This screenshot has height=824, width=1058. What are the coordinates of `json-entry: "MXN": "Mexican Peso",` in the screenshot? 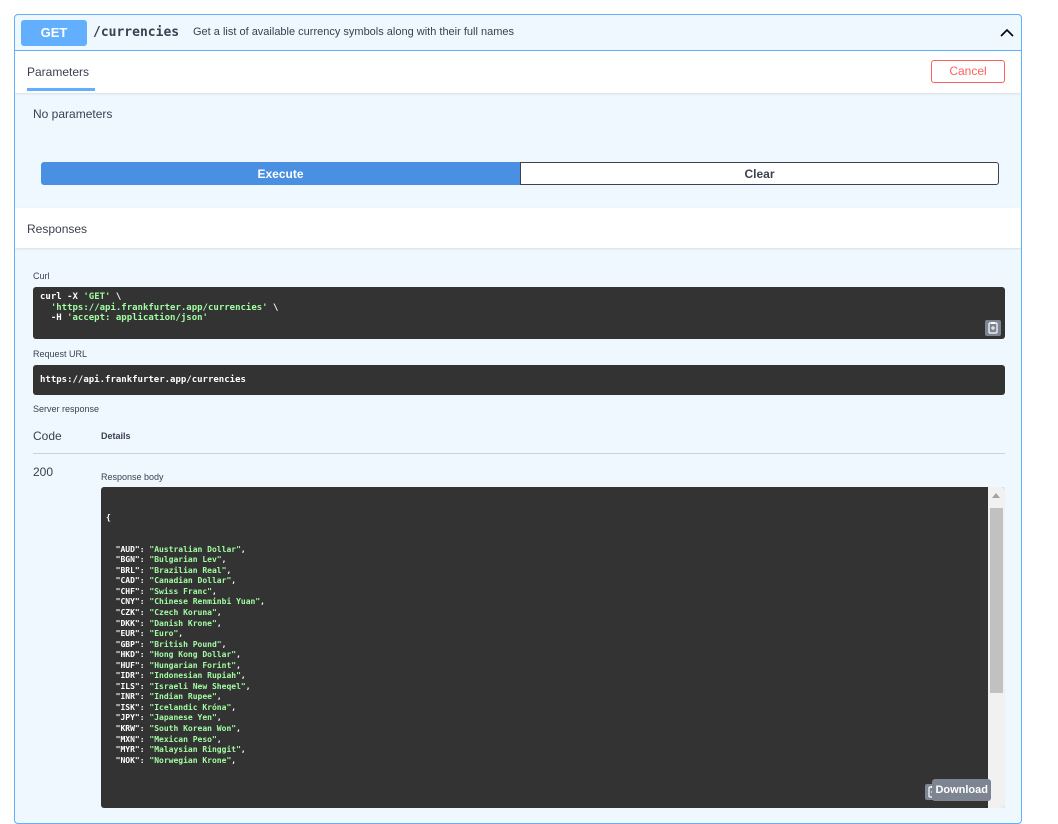 It's located at (168, 739).